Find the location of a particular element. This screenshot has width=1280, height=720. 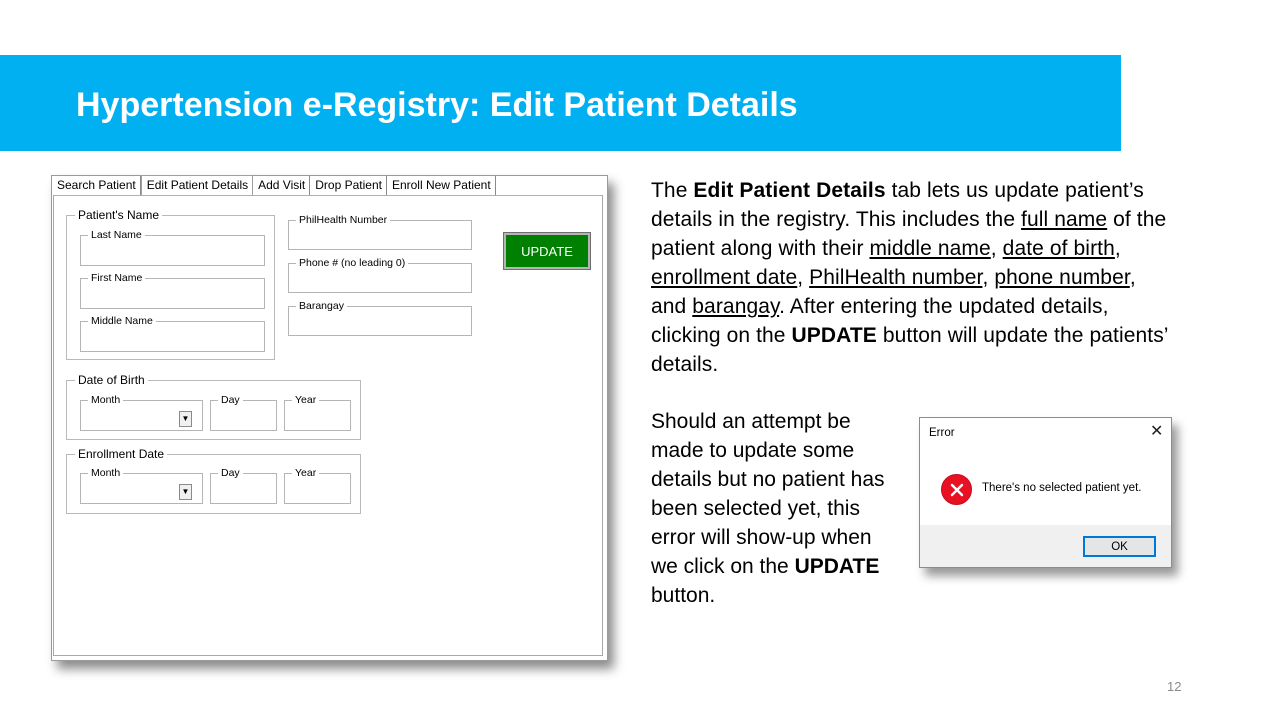

text-run: Edit Patient Details is located at coordinates (789, 190).